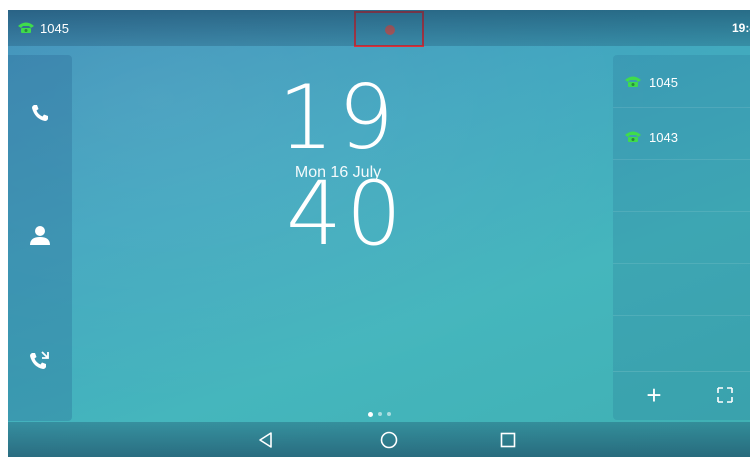 The width and height of the screenshot is (750, 457). What do you see at coordinates (663, 137) in the screenshot?
I see `account-label: 1043` at bounding box center [663, 137].